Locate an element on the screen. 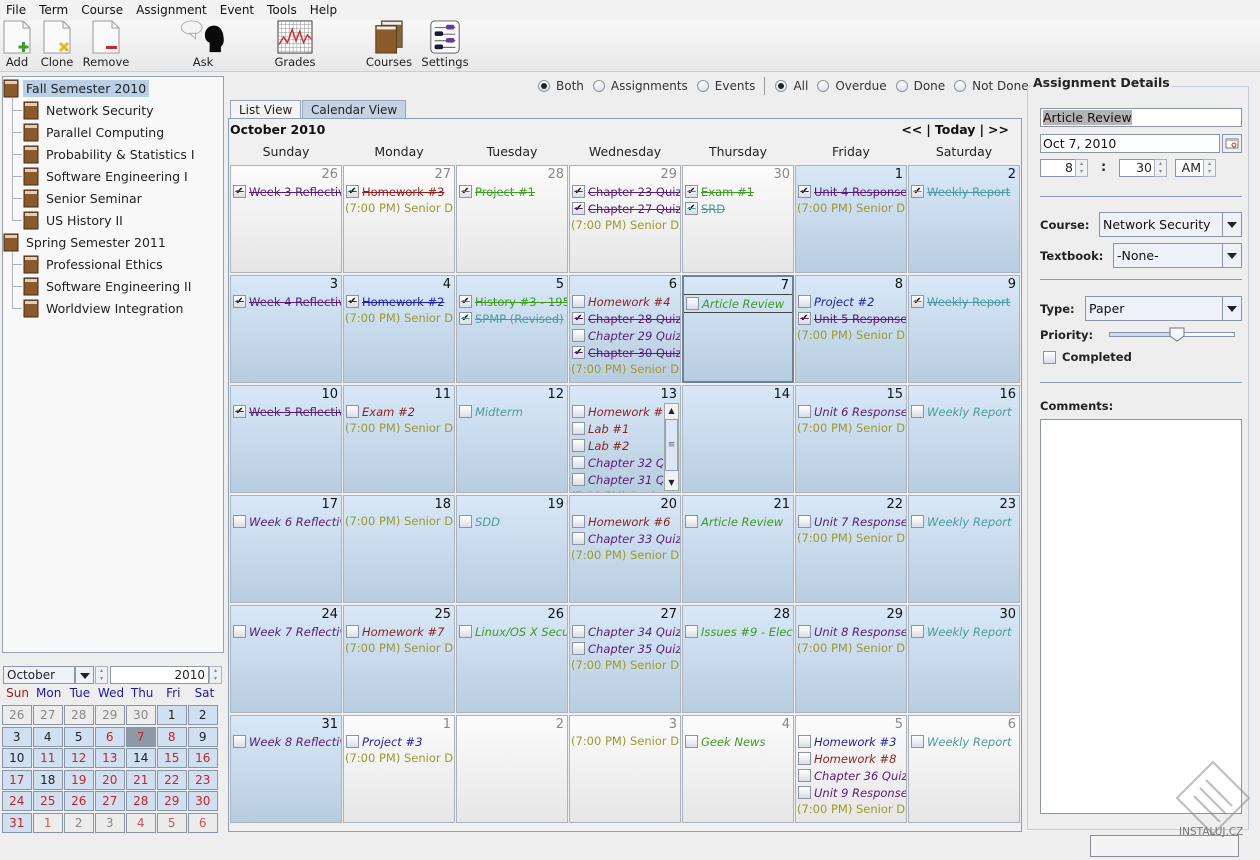 The height and width of the screenshot is (860, 1260). mini-calendar-day: 6 is located at coordinates (110, 736).